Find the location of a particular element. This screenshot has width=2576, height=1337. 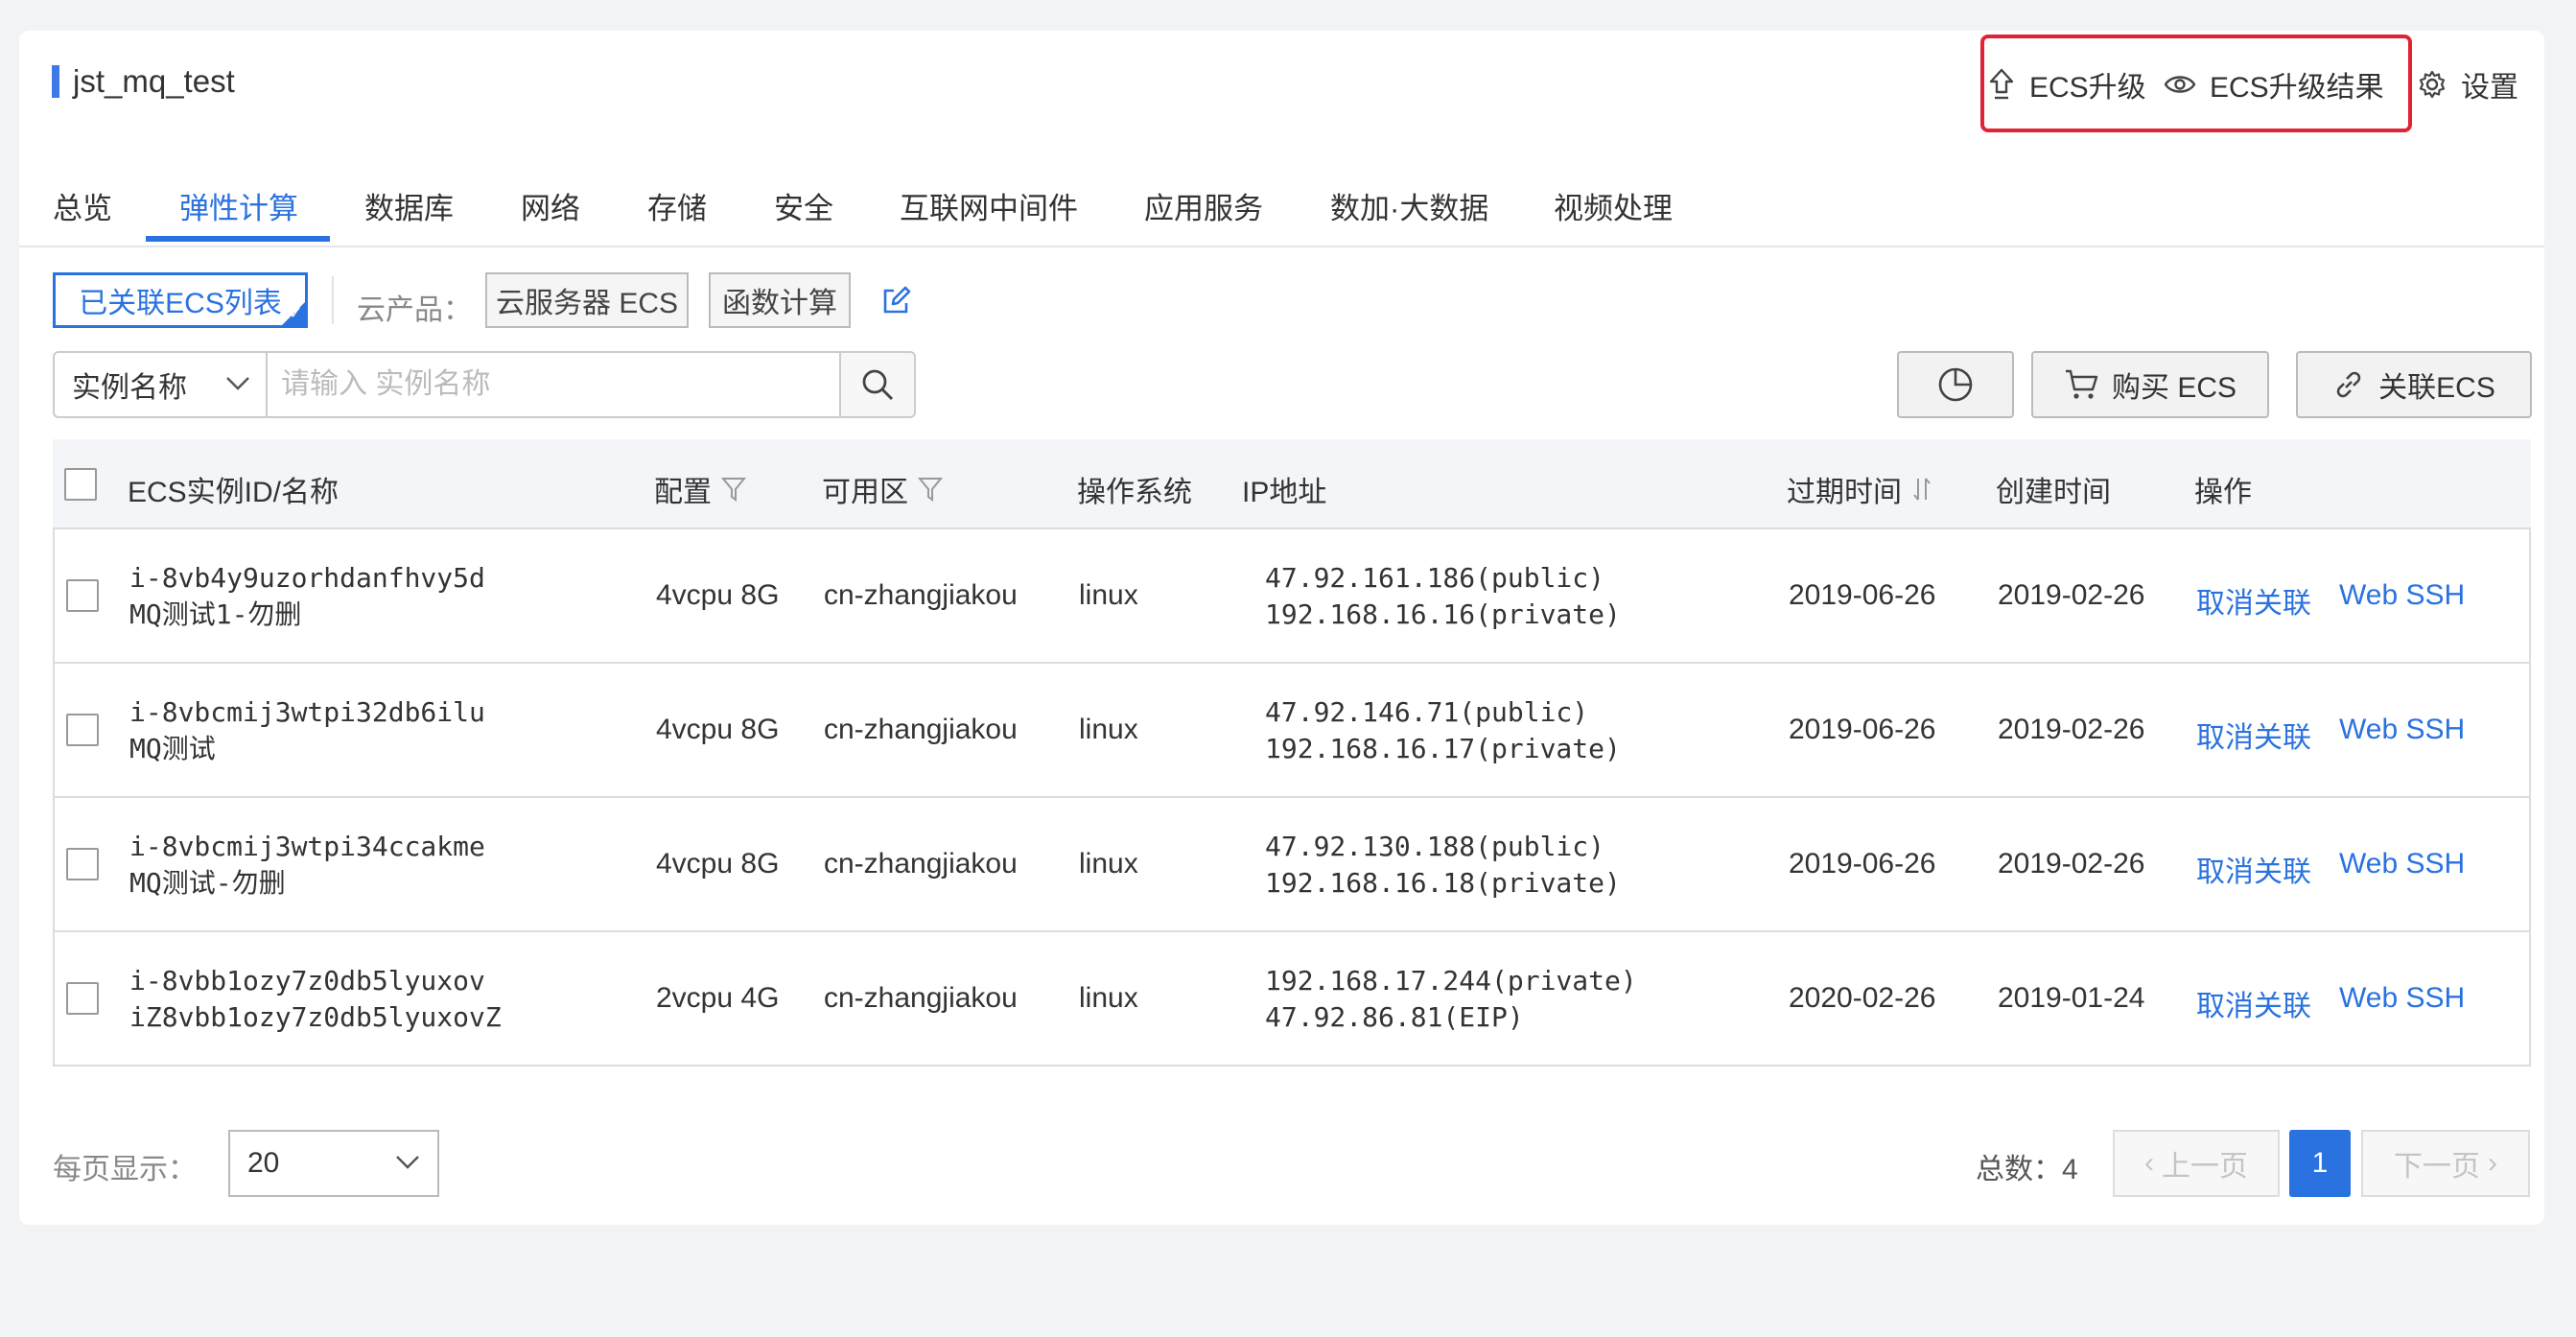

total-value: 4 is located at coordinates (2070, 1169).